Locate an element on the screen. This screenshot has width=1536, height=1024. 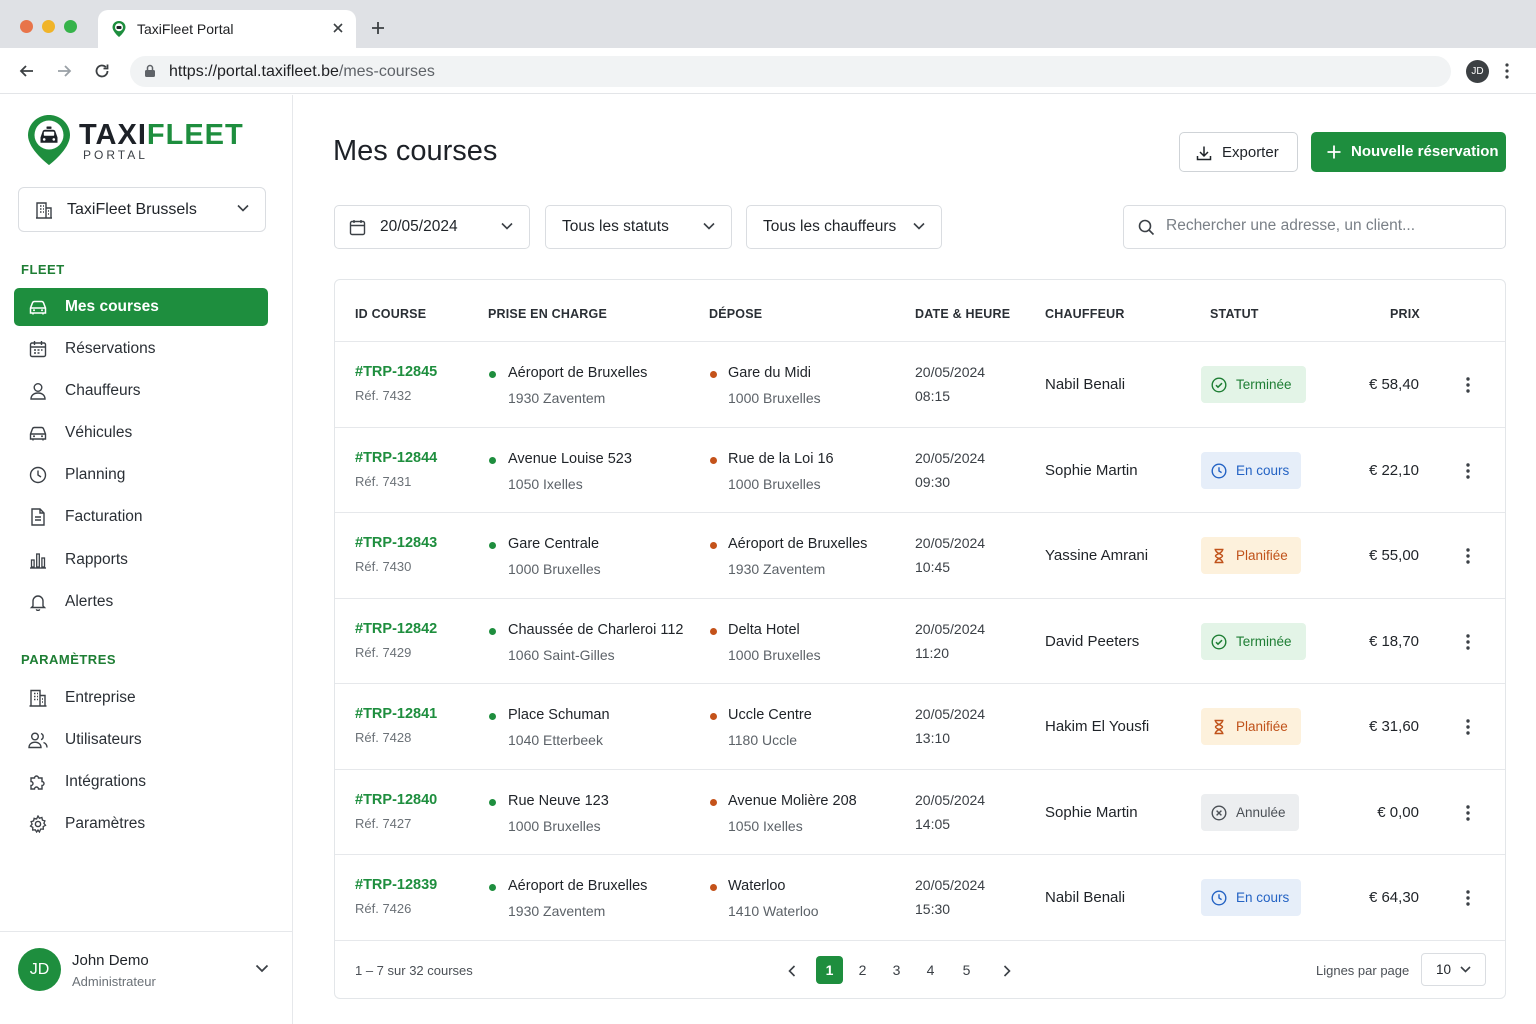
window-close-button is located at coordinates (26, 26).